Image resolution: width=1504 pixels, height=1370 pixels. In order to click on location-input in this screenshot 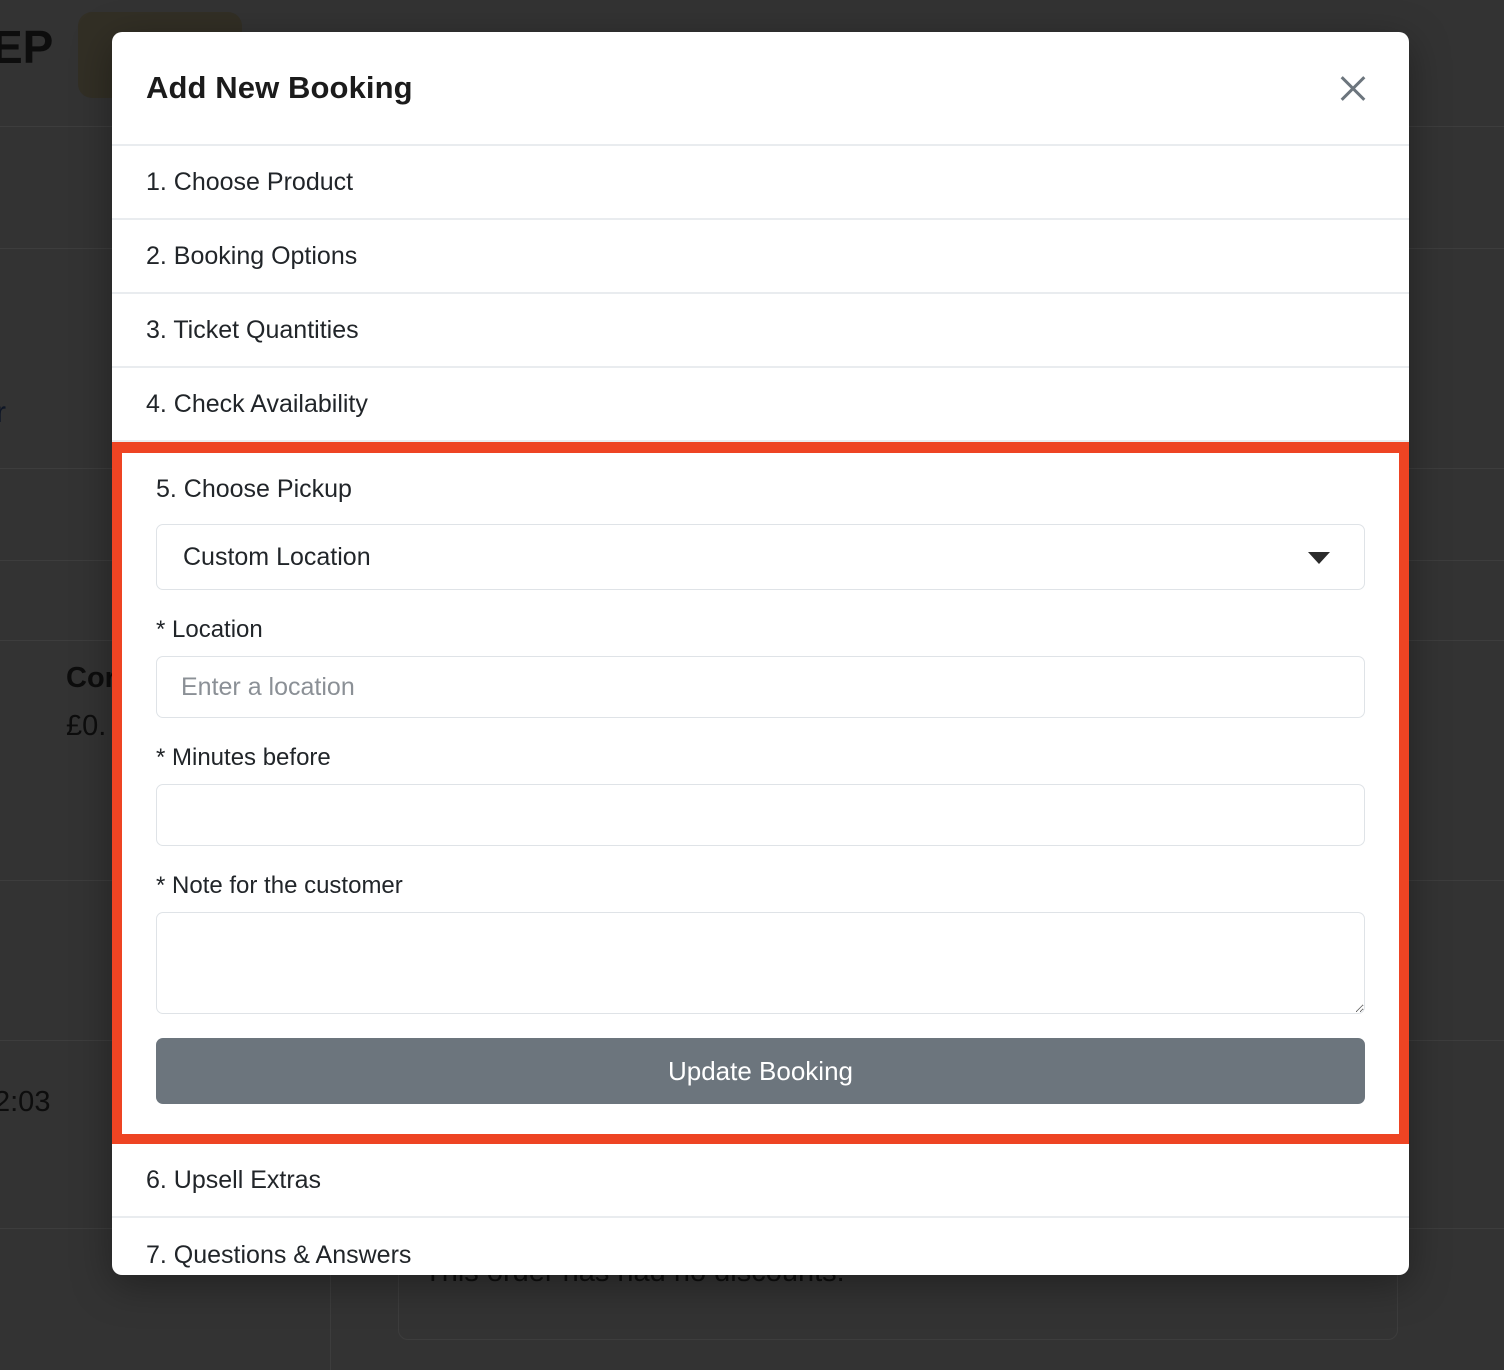, I will do `click(760, 687)`.